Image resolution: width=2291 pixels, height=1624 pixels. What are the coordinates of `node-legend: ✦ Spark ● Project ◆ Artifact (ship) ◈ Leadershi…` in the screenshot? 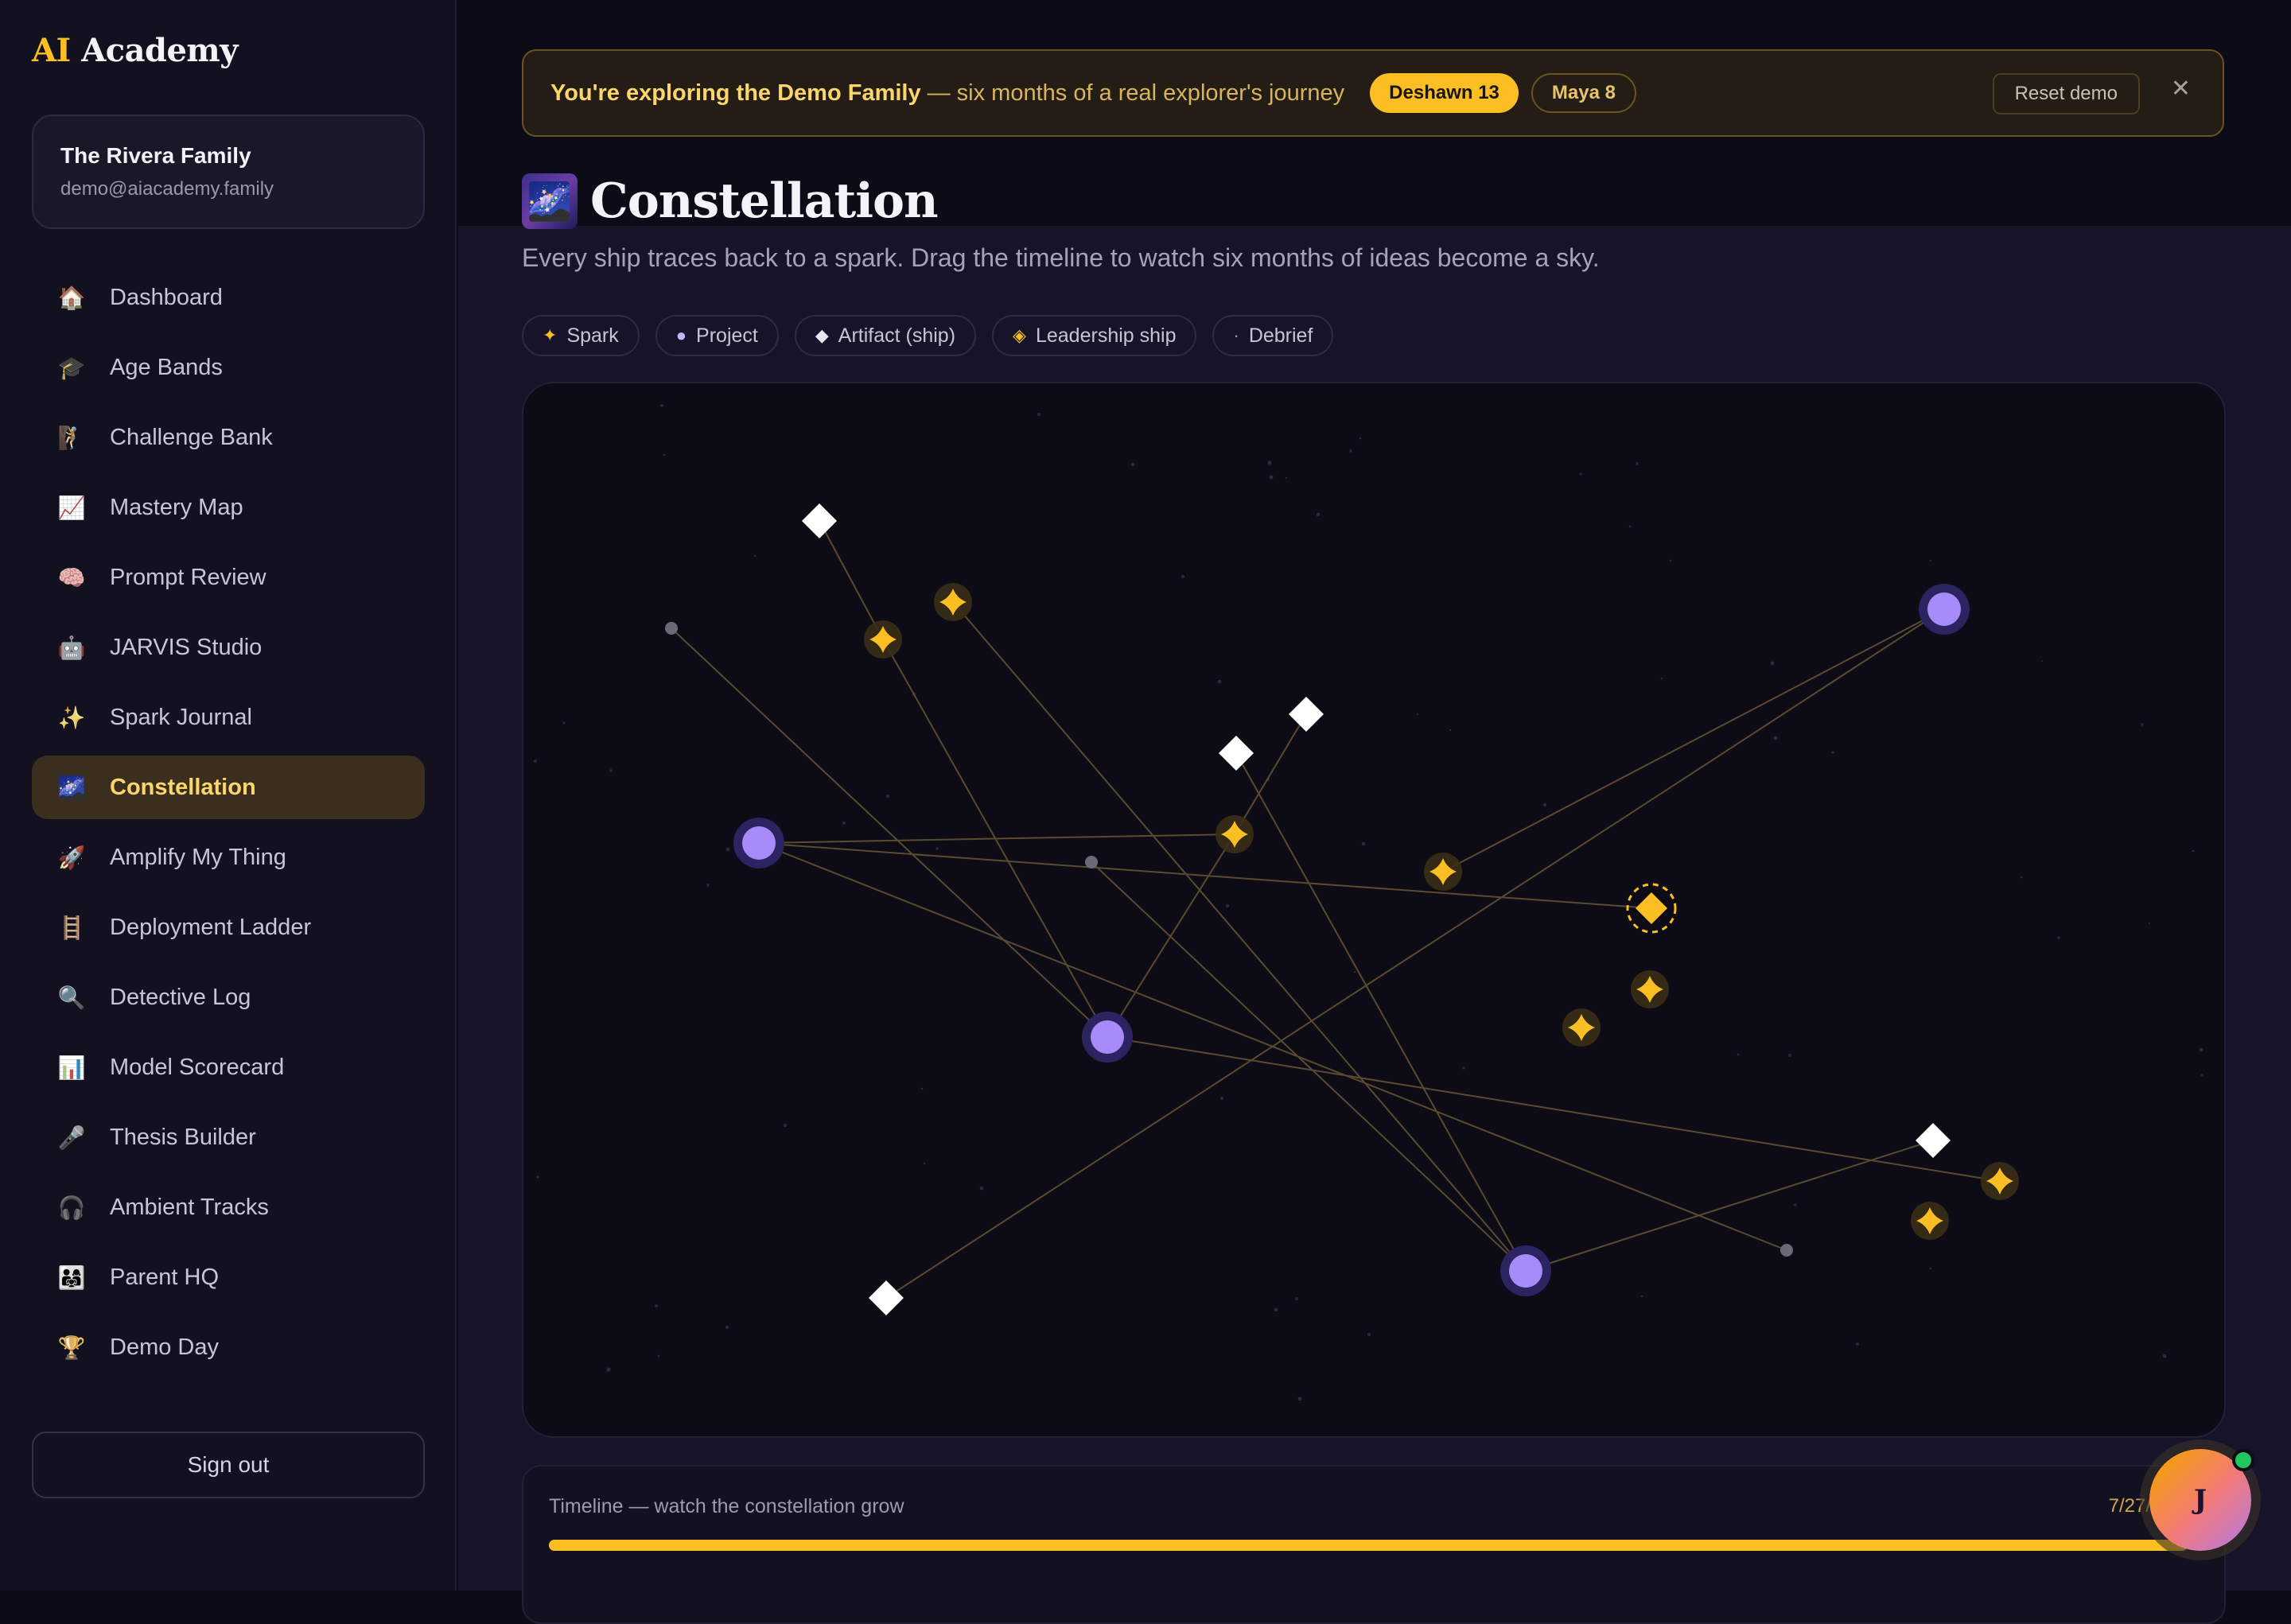 It's located at (935, 335).